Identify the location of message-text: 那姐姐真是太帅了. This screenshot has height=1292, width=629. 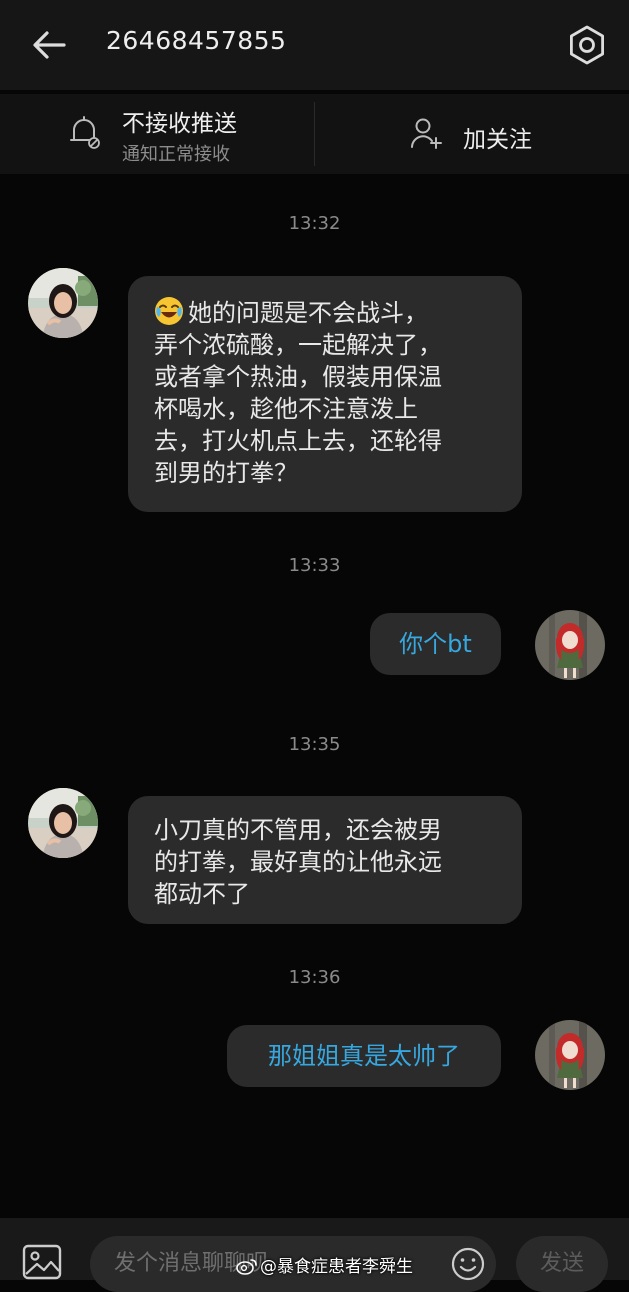
(364, 1056).